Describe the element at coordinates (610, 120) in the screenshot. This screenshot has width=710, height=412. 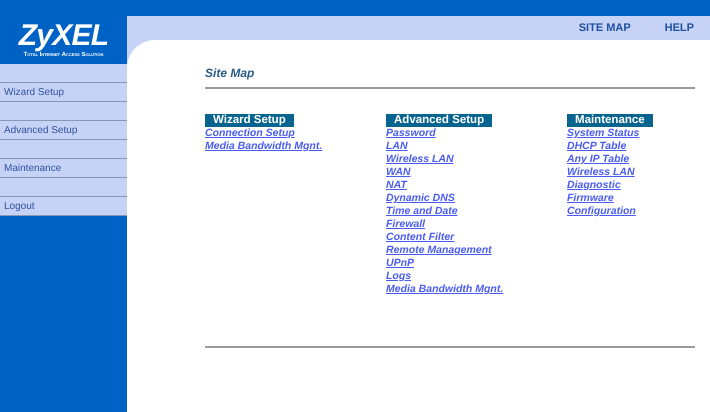
I see `section-heading: Maintenance` at that location.